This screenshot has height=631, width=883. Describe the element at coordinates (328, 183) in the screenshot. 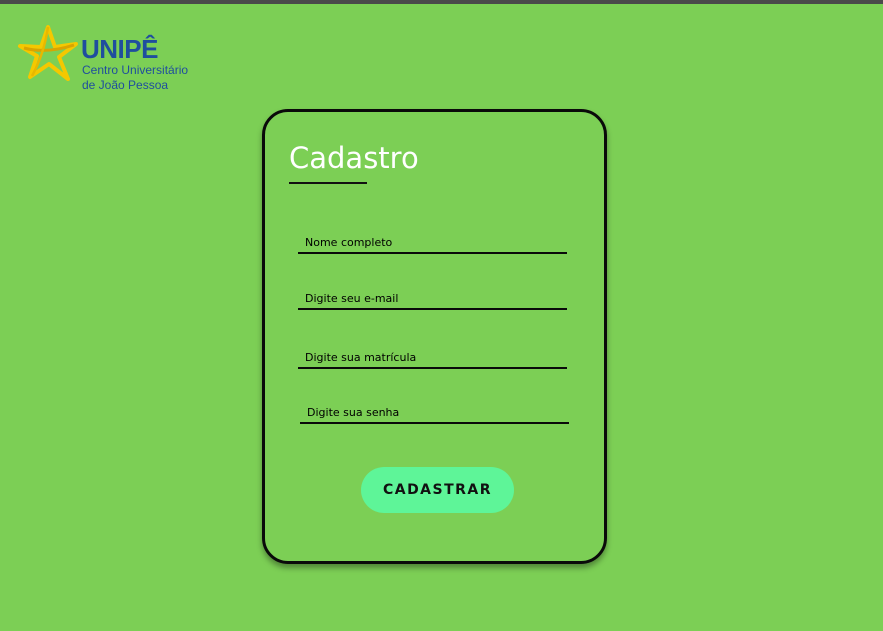

I see `title-underline` at that location.